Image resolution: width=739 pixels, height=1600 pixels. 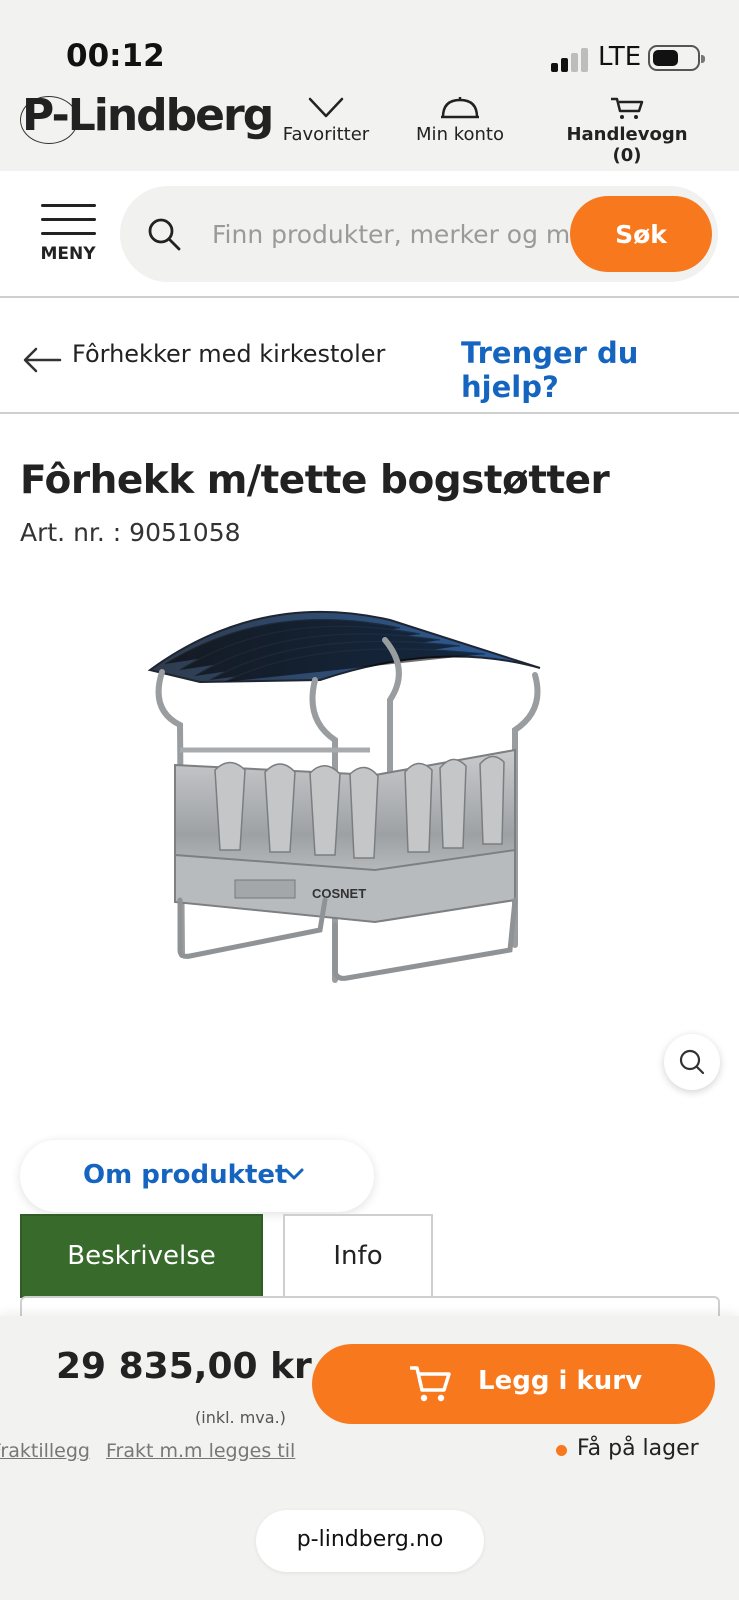 What do you see at coordinates (326, 120) in the screenshot?
I see `nav-favorites: Favoritter` at bounding box center [326, 120].